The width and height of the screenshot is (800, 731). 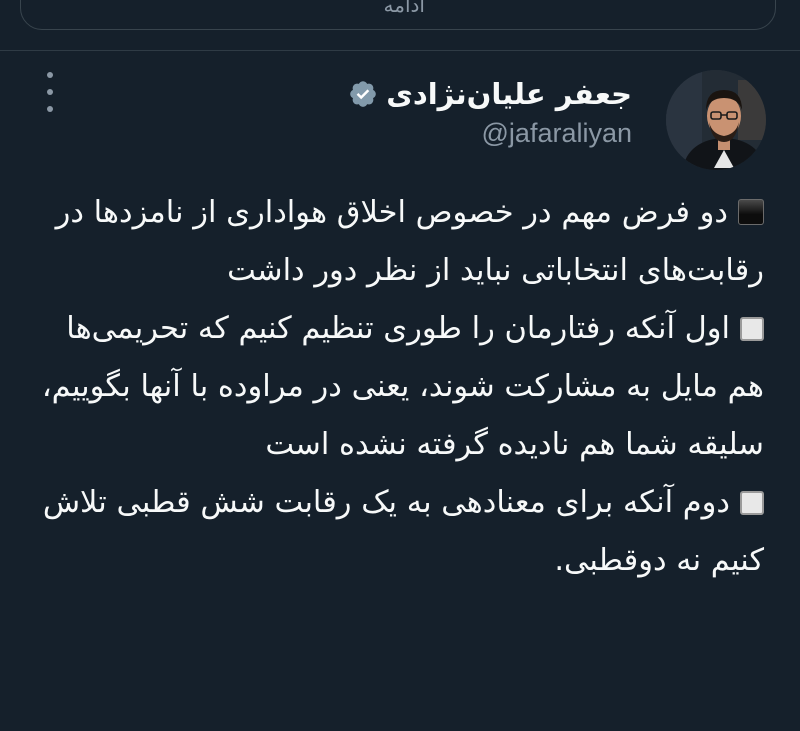 I want to click on avatar-photo, so click(x=716, y=120).